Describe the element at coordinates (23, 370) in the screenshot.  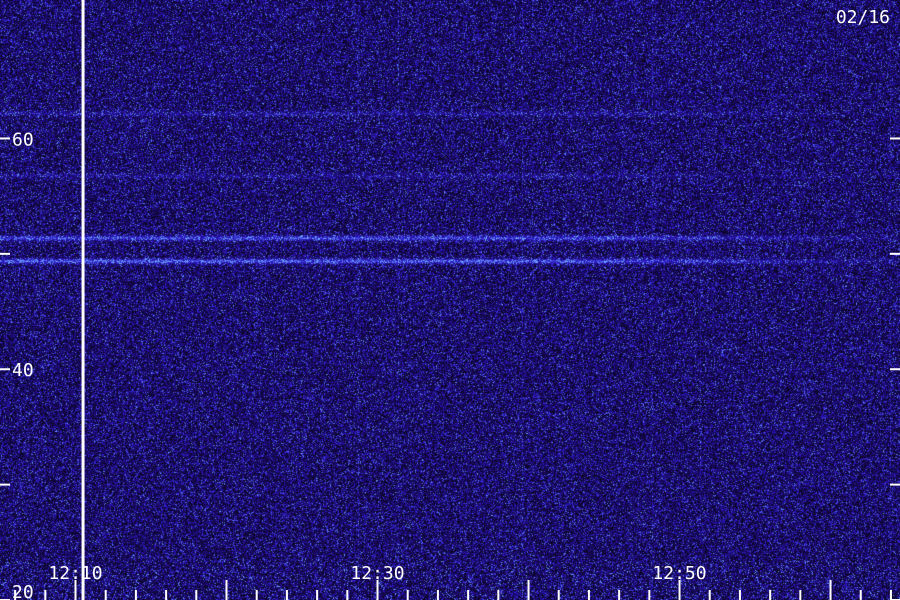
I see `y-tick-label: 40` at that location.